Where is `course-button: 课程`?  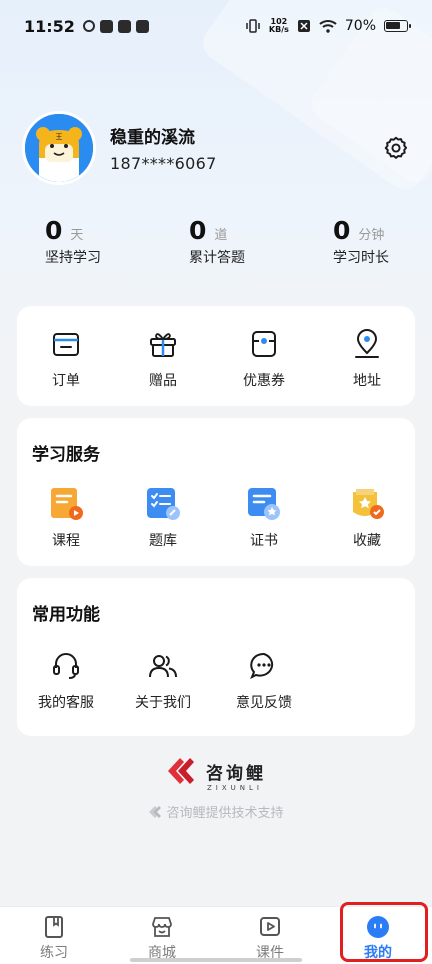
course-button: 课程 is located at coordinates (66, 517).